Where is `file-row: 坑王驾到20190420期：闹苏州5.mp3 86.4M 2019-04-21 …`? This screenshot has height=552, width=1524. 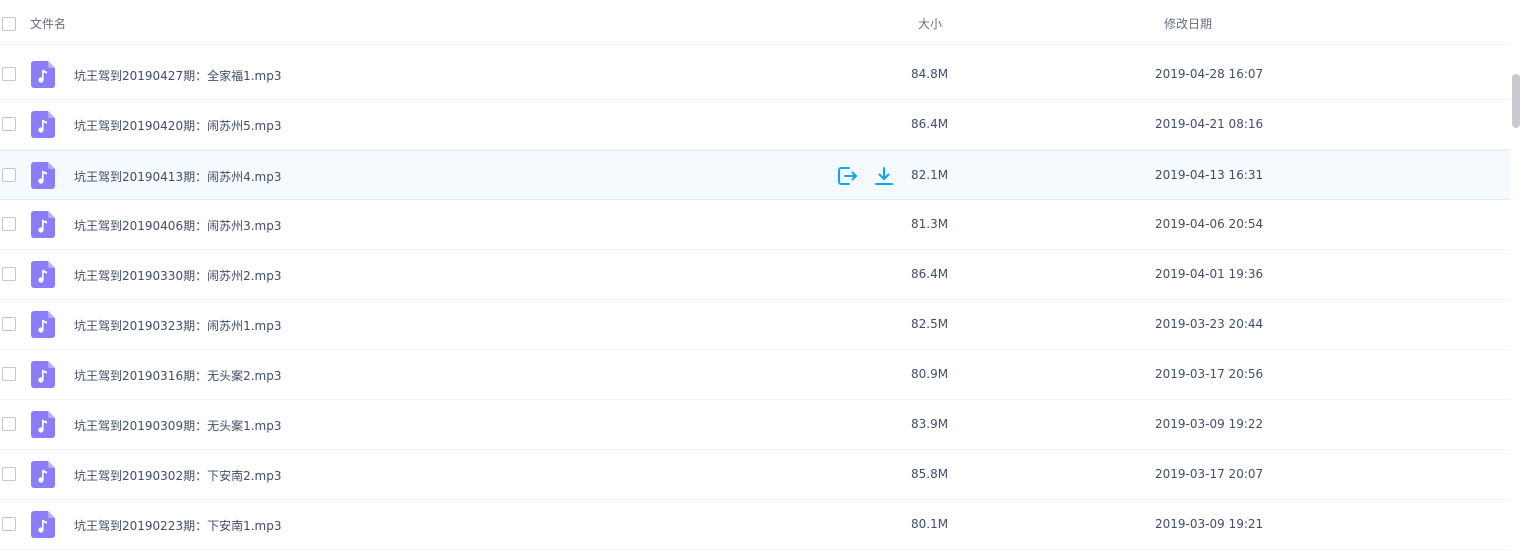
file-row: 坑王驾到20190420期：闹苏州5.mp3 86.4M 2019-04-21 … is located at coordinates (755, 125).